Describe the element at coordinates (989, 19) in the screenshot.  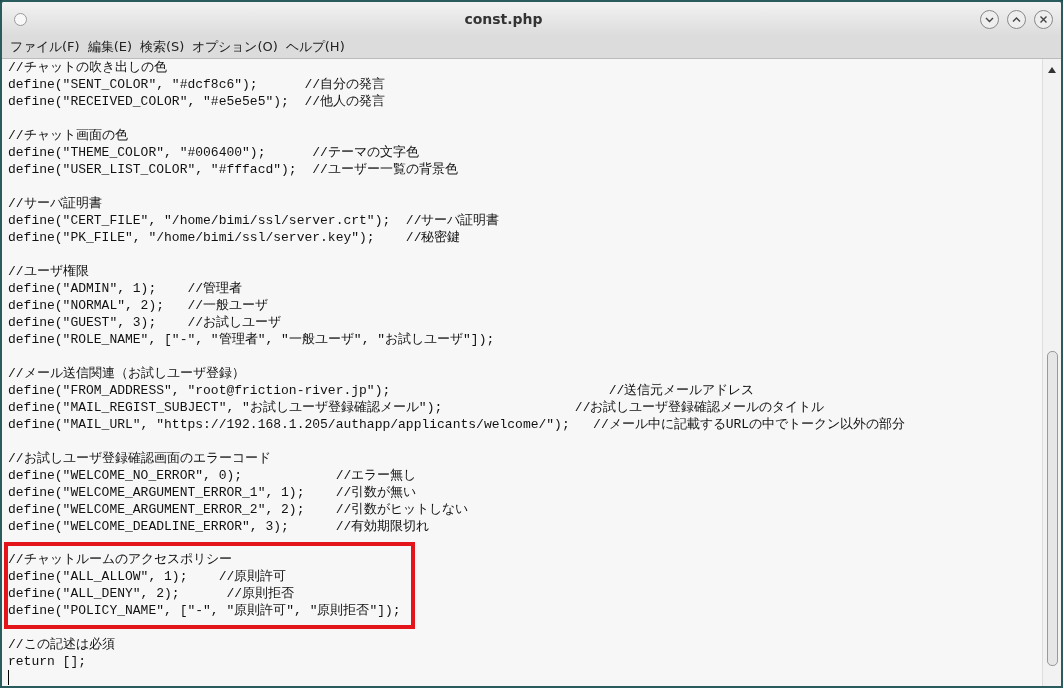
I see `minimize-button` at that location.